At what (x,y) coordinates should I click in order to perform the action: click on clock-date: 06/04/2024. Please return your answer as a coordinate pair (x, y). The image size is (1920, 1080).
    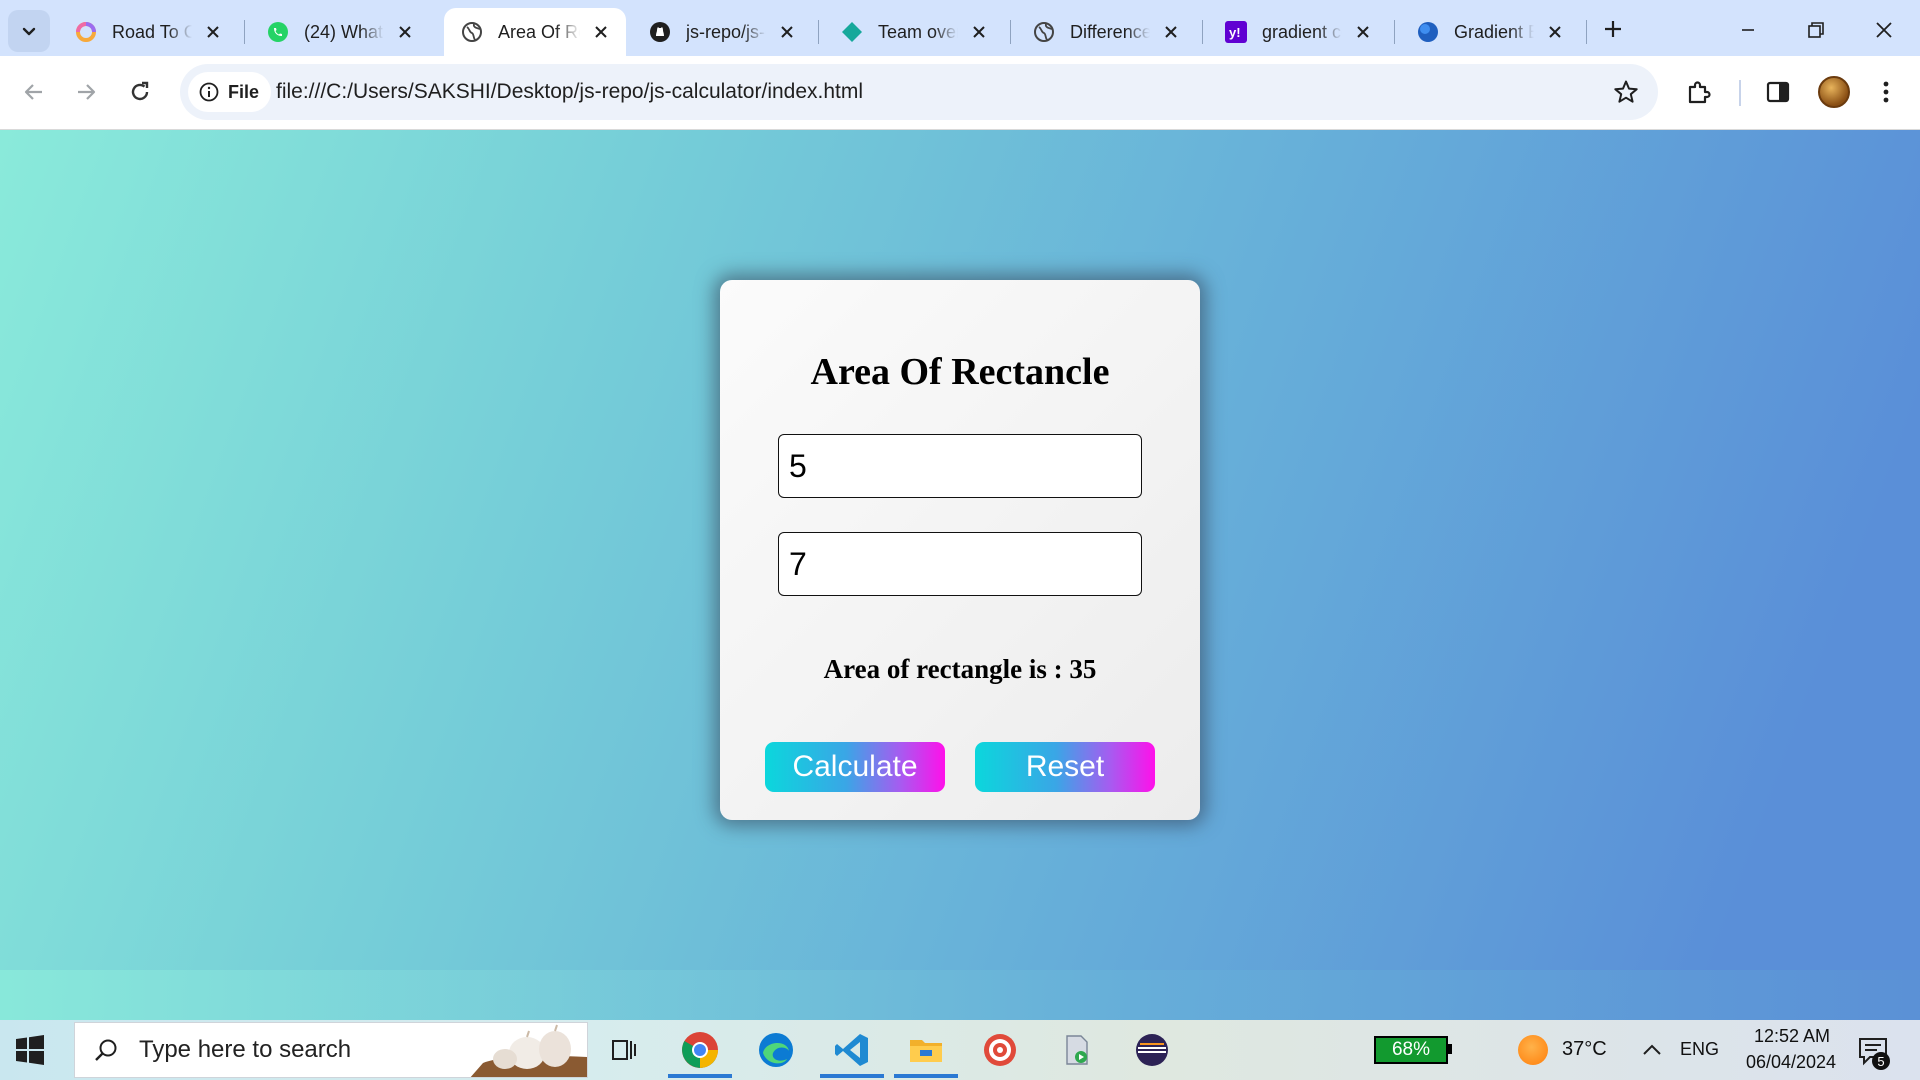
    Looking at the image, I should click on (1791, 1062).